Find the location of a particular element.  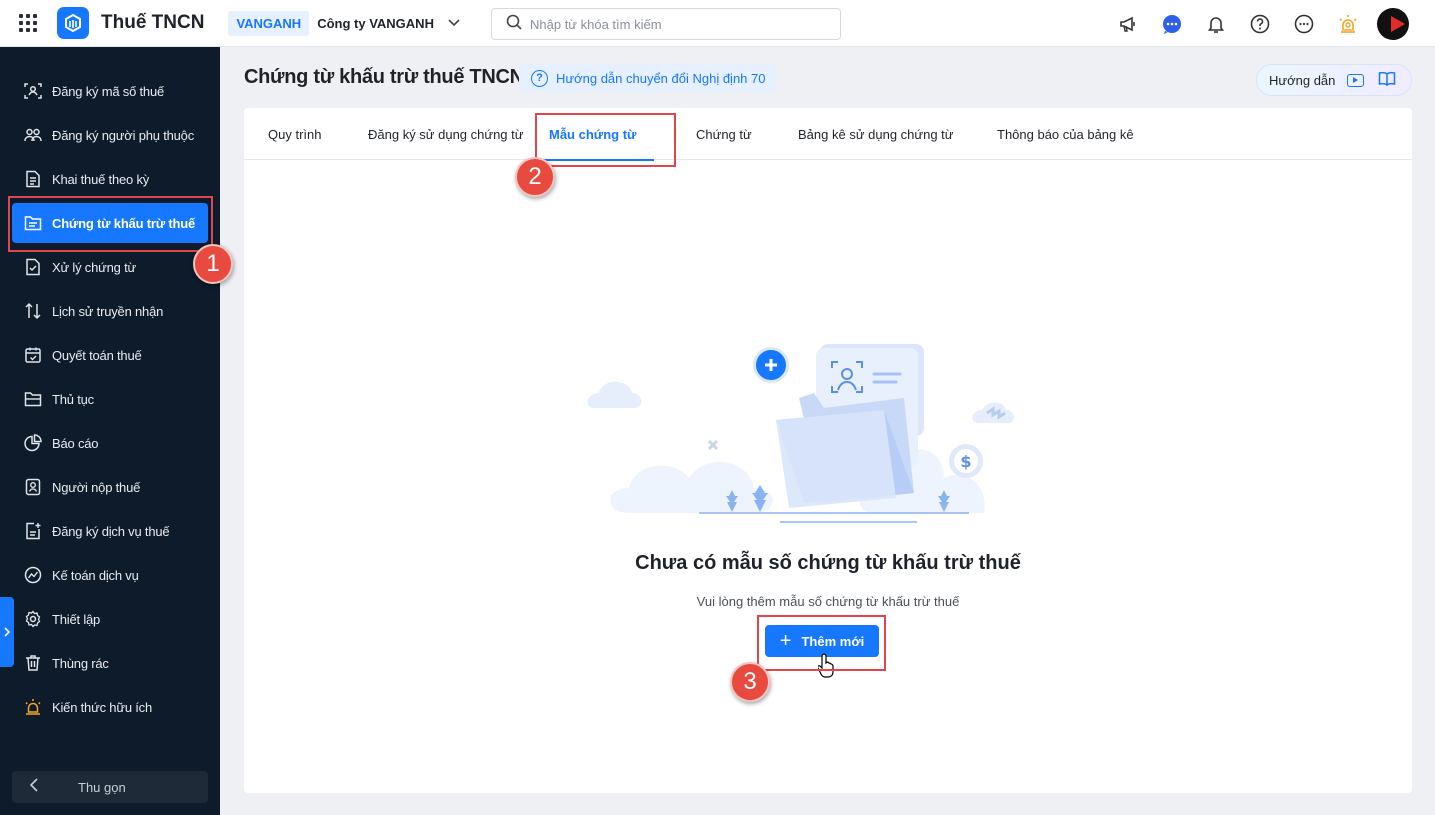

more-icon is located at coordinates (1304, 24).